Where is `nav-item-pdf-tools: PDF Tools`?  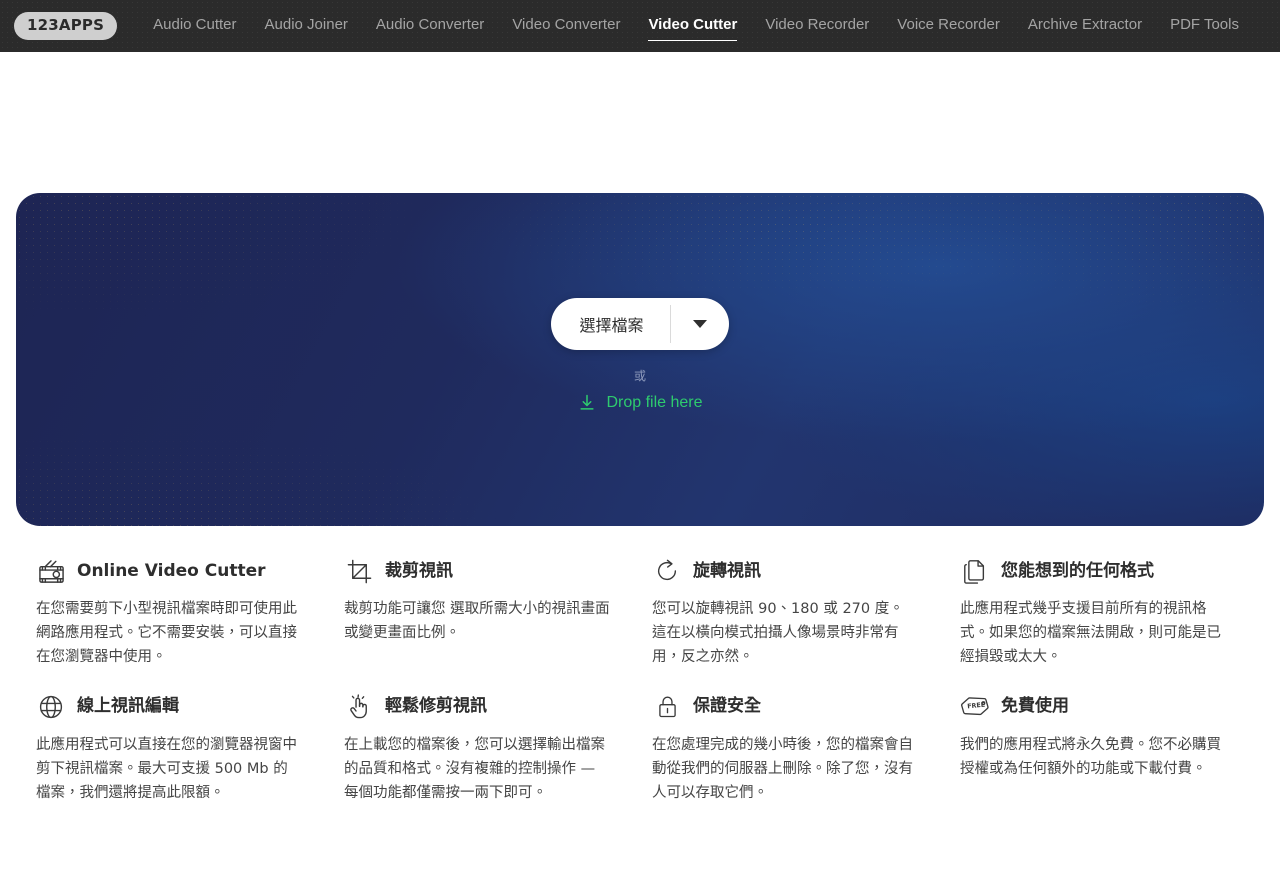
nav-item-pdf-tools: PDF Tools is located at coordinates (1204, 26).